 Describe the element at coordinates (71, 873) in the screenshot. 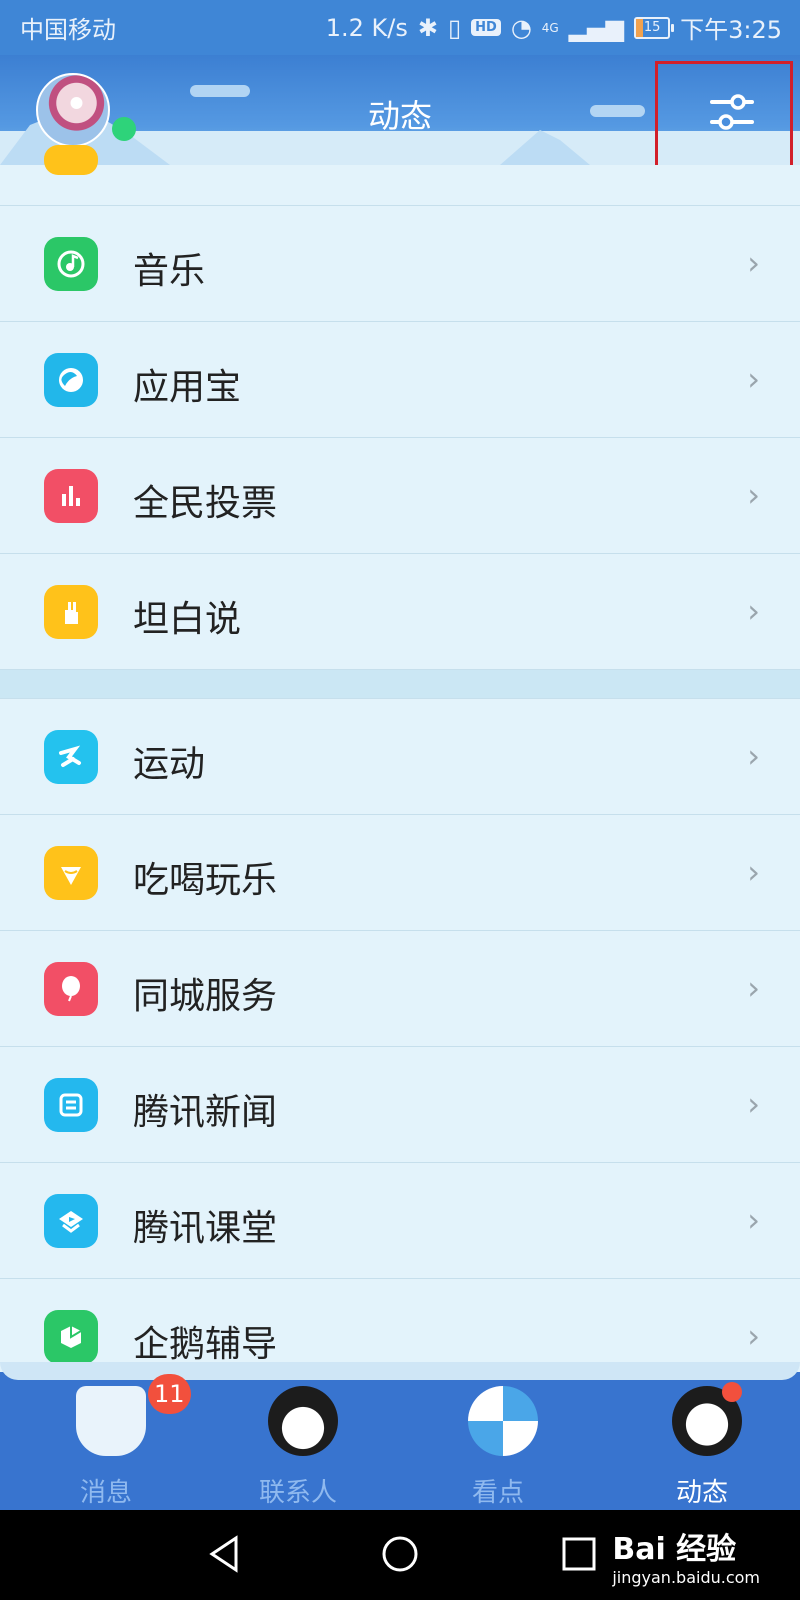

I see `ice-cream-icon` at that location.